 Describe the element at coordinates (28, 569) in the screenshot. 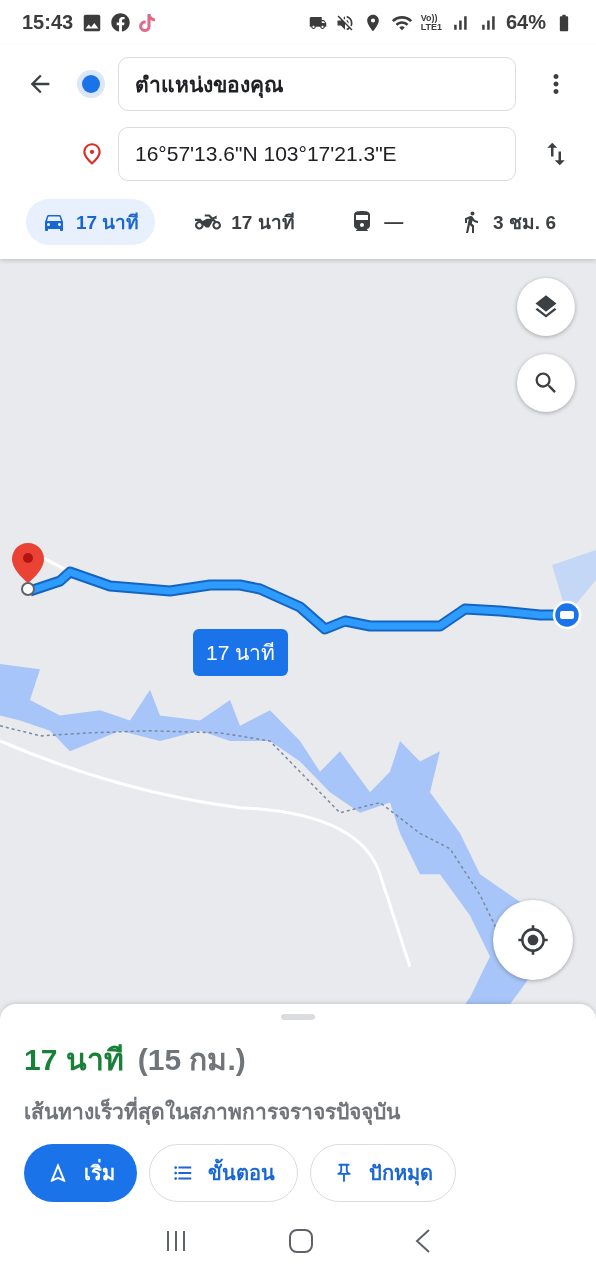

I see `map-pin-icon` at that location.